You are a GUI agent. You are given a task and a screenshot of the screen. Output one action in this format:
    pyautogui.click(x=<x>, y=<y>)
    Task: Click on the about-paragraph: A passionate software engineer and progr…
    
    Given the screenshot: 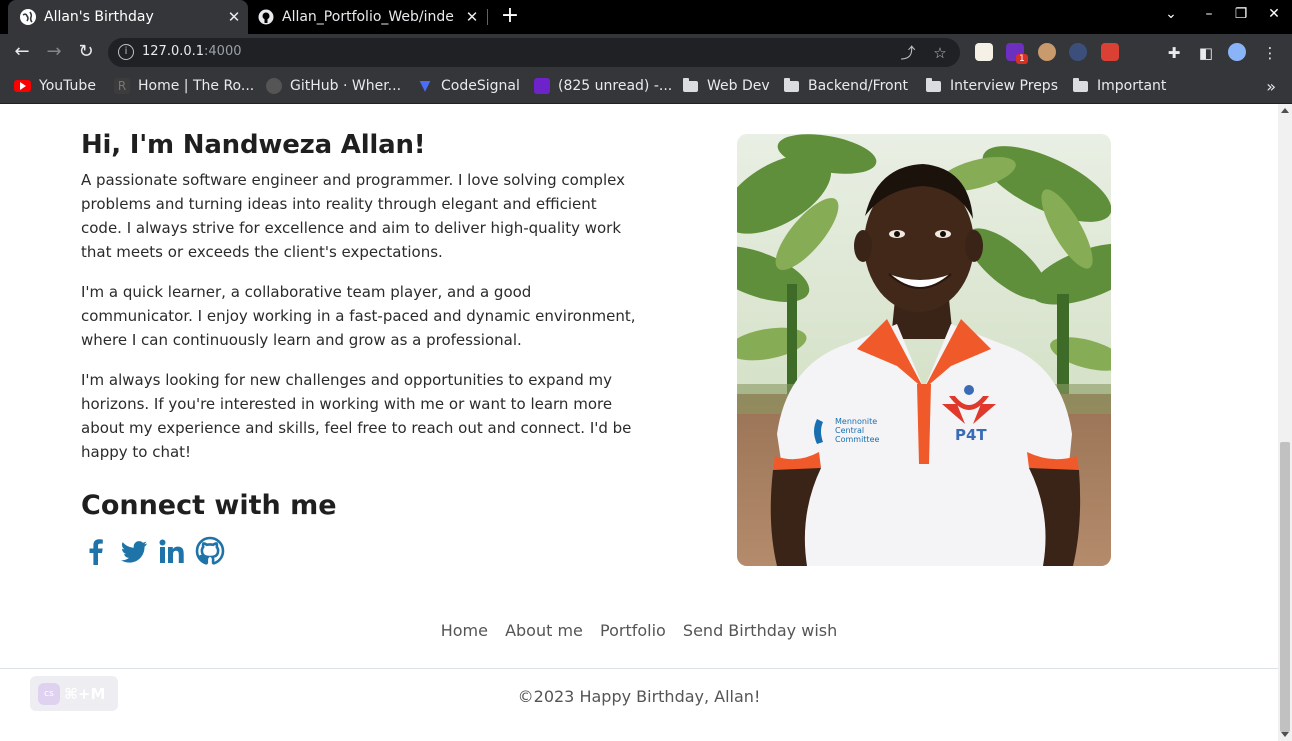 What is the action you would take?
    pyautogui.click(x=353, y=216)
    